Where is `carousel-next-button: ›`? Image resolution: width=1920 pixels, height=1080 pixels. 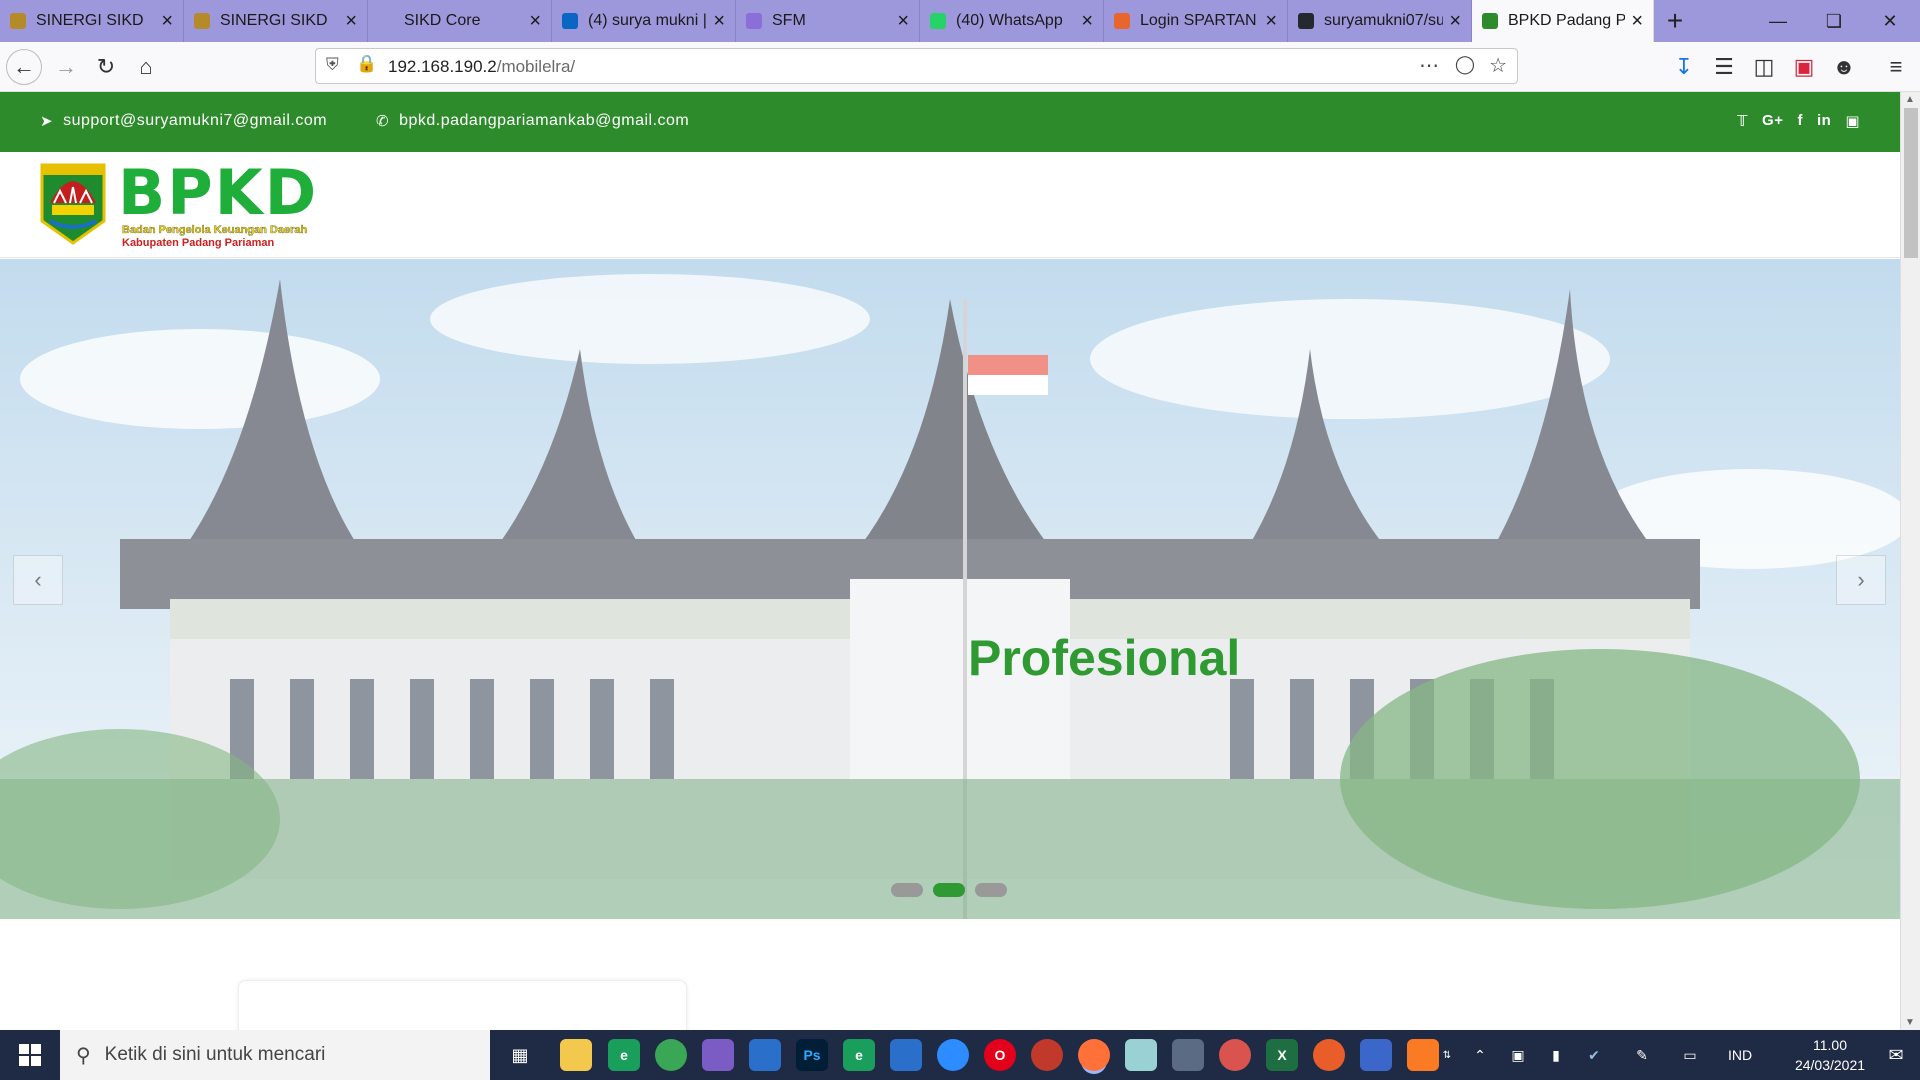 carousel-next-button: › is located at coordinates (1861, 580).